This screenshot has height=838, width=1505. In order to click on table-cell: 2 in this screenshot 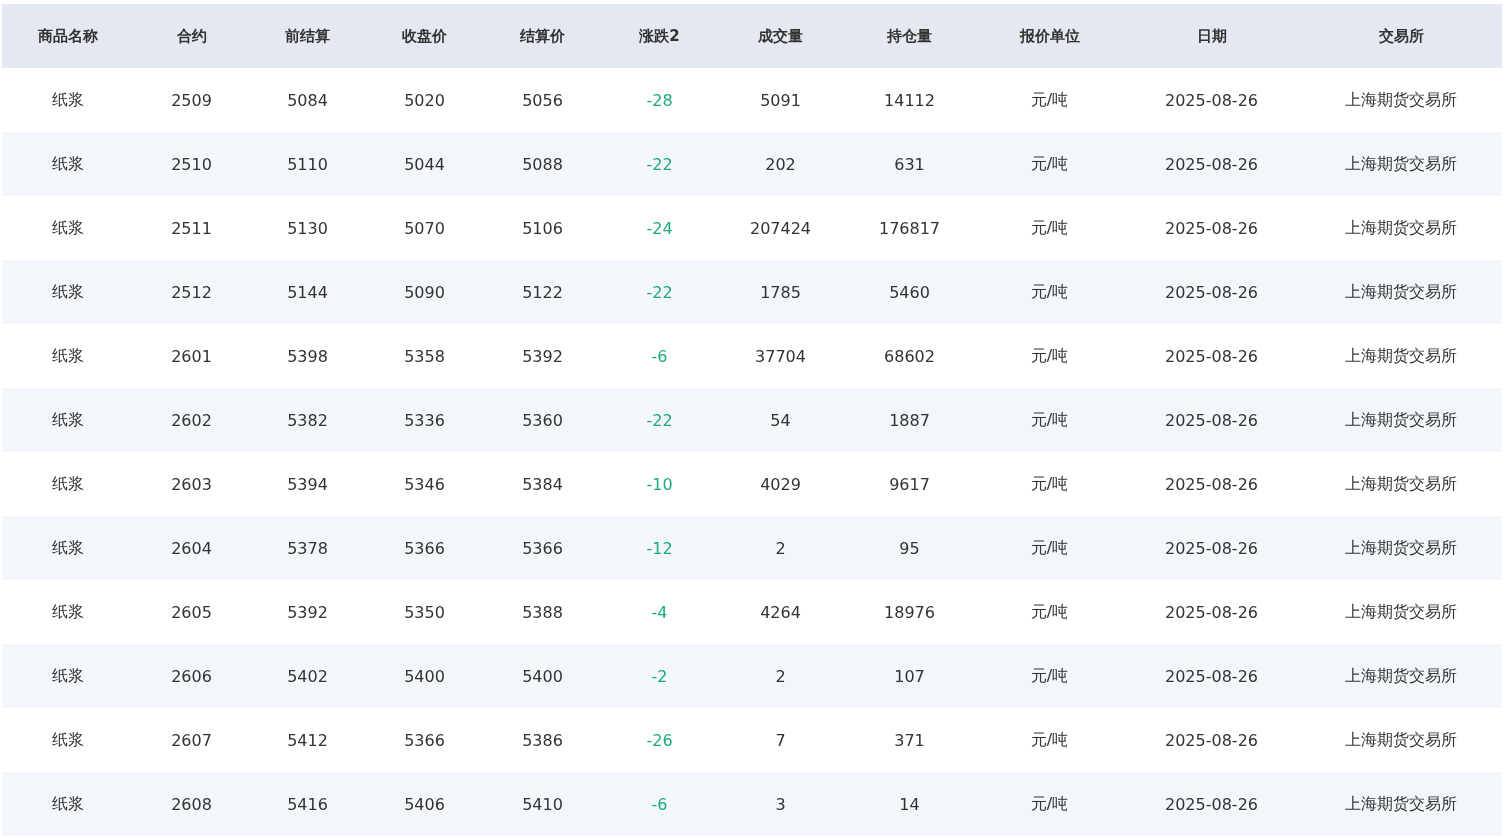, I will do `click(780, 676)`.